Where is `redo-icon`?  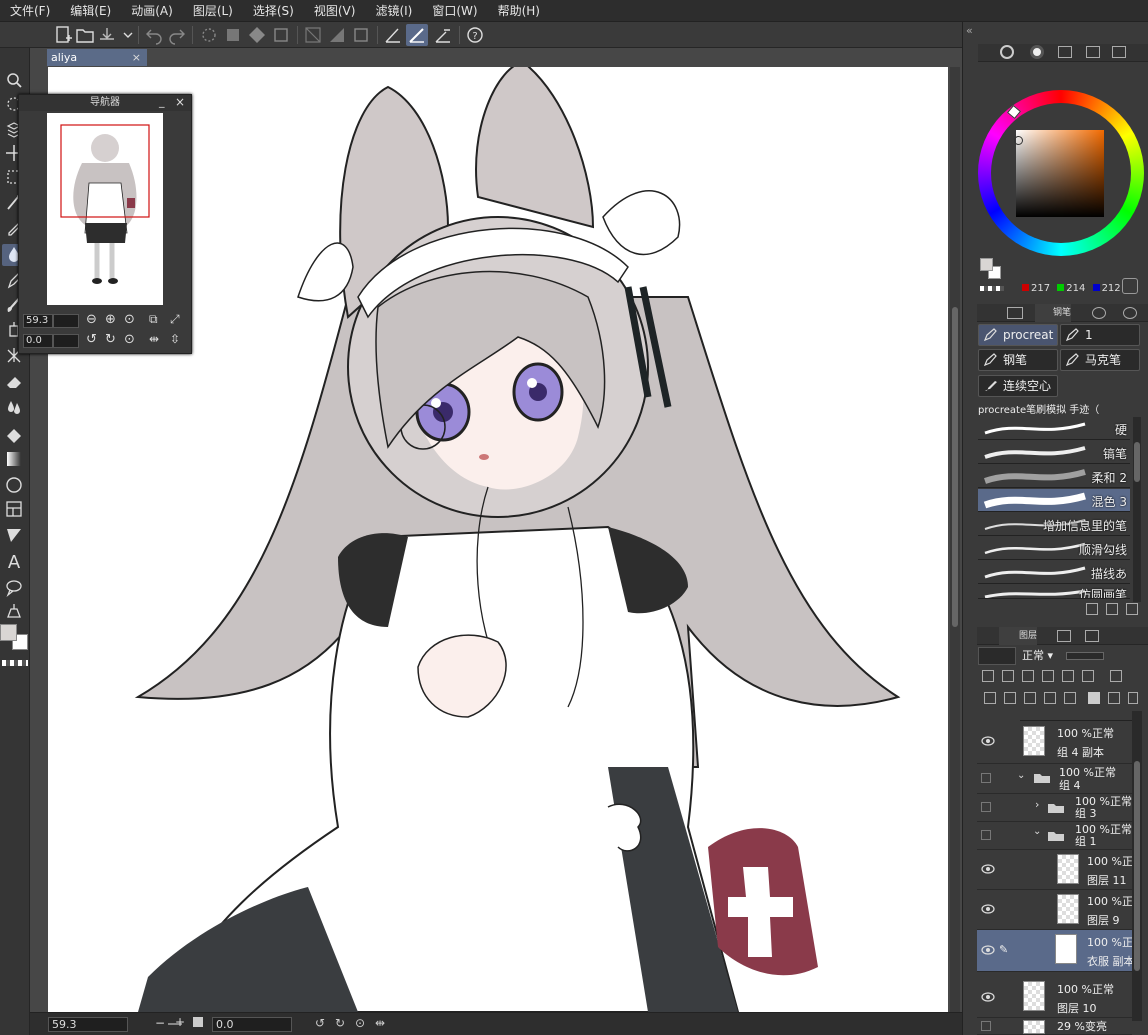 redo-icon is located at coordinates (177, 35).